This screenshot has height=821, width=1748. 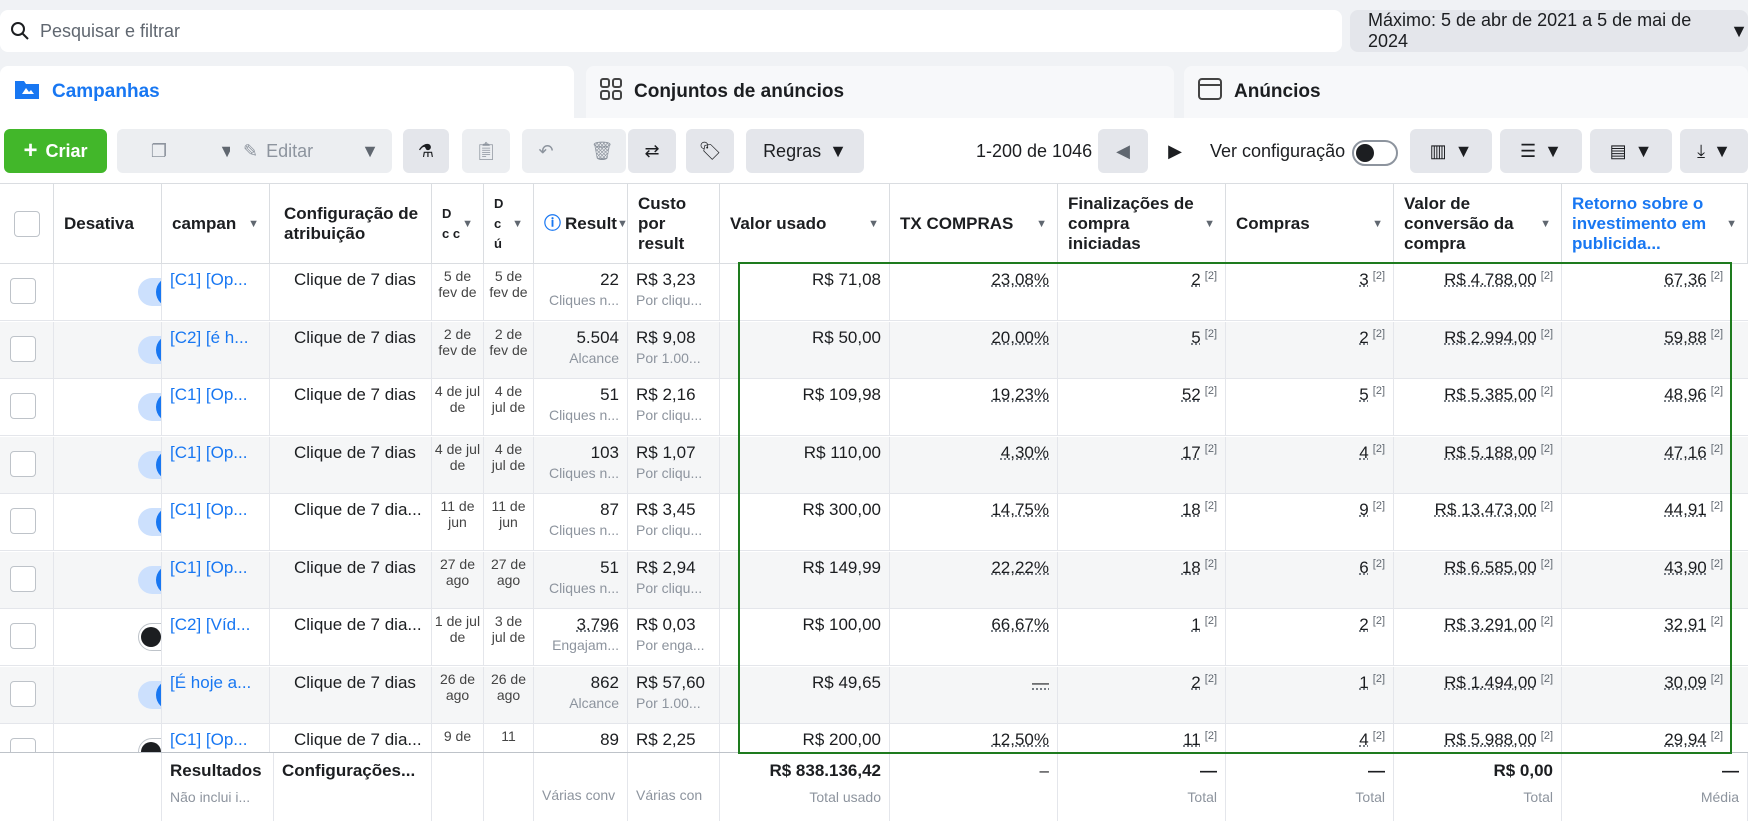 What do you see at coordinates (1142, 350) in the screenshot?
I see `checkout-cell: 5 [2]` at bounding box center [1142, 350].